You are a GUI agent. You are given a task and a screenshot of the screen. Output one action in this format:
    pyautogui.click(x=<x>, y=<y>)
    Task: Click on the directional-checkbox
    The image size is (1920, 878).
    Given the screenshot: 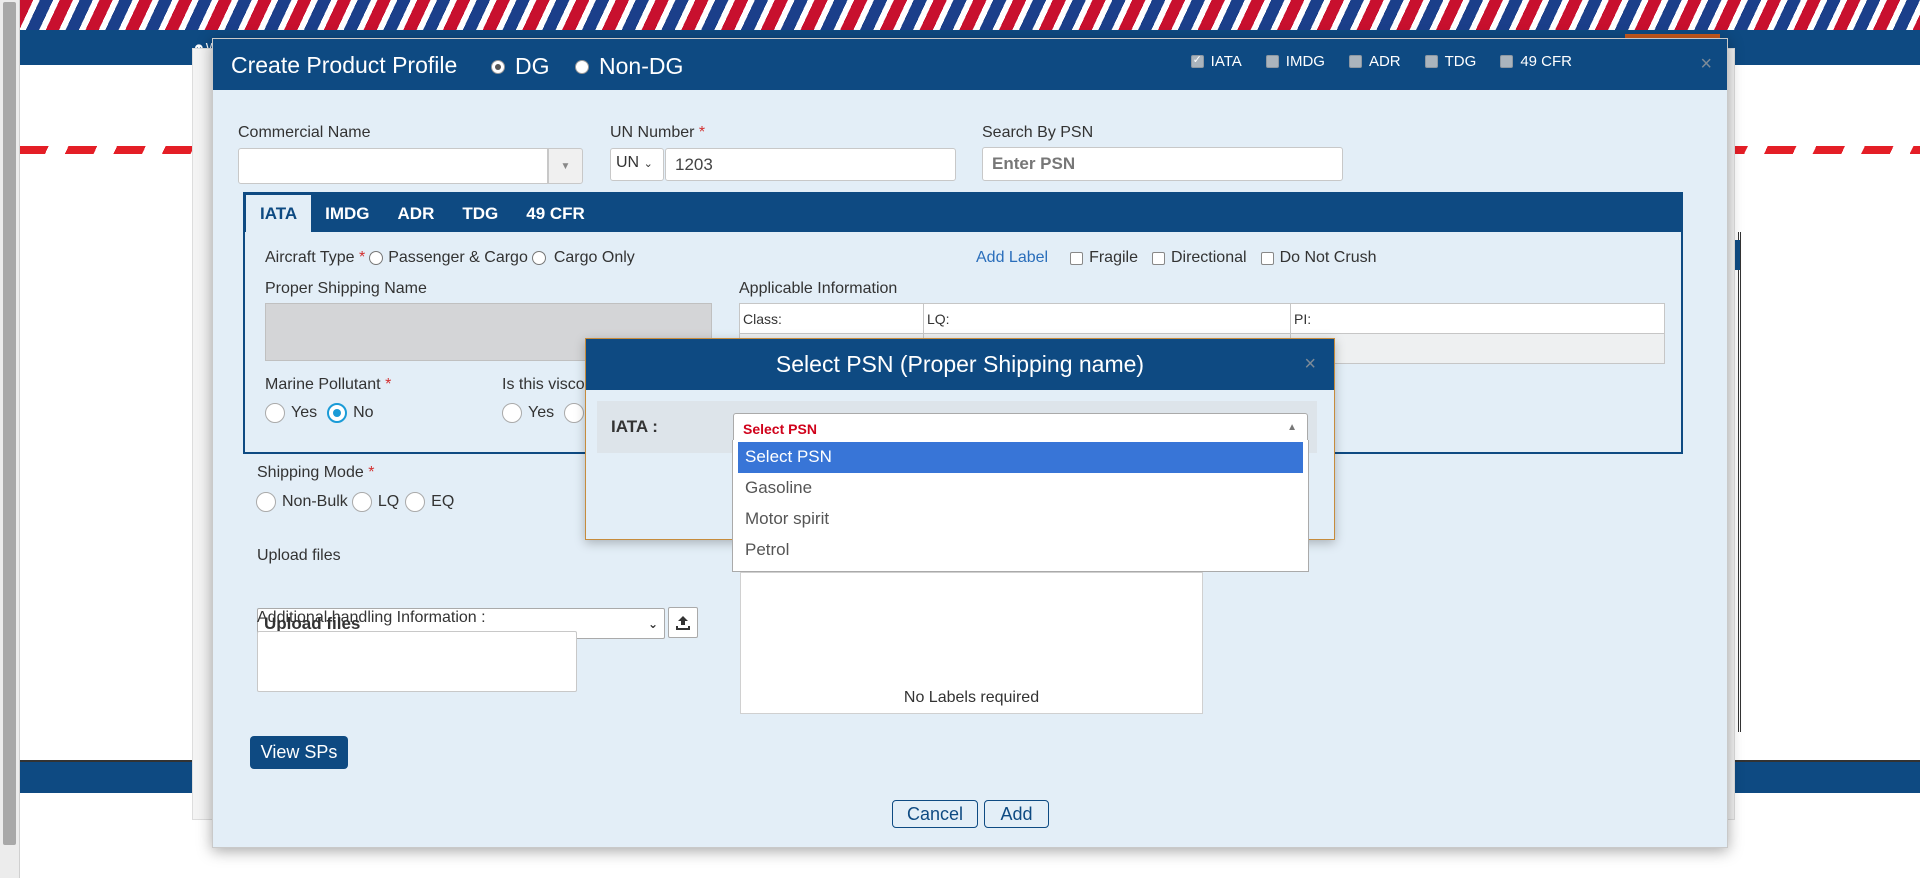 What is the action you would take?
    pyautogui.click(x=1158, y=258)
    